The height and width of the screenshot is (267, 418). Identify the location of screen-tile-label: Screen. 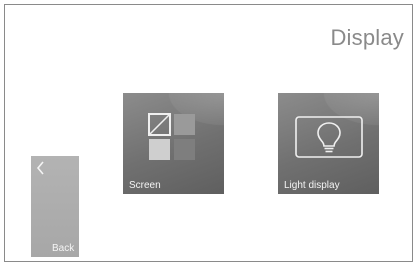
(145, 185).